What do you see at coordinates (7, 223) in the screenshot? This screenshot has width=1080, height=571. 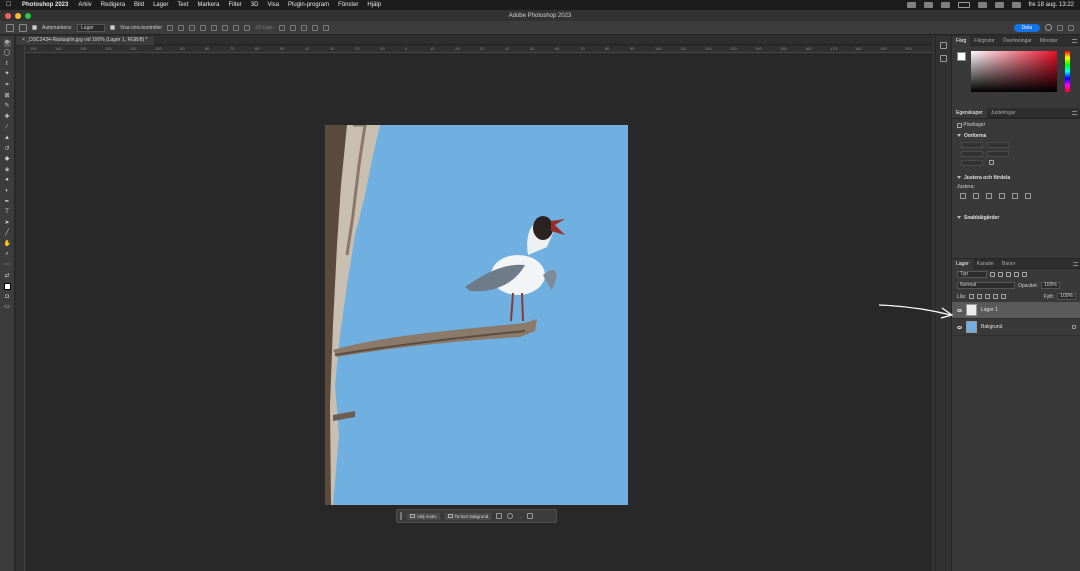 I see `path-select-tool-icon: ➤` at bounding box center [7, 223].